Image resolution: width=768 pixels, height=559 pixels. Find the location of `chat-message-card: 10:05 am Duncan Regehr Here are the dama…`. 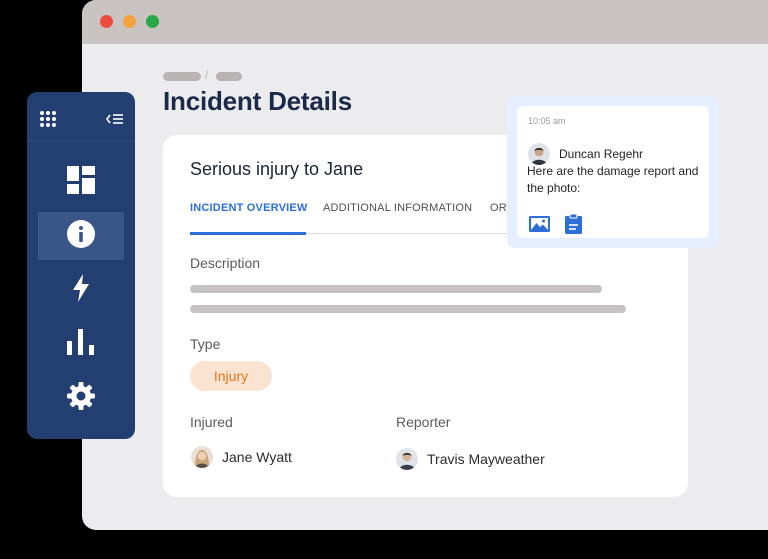

chat-message-card: 10:05 am Duncan Regehr Here are the dama… is located at coordinates (613, 172).